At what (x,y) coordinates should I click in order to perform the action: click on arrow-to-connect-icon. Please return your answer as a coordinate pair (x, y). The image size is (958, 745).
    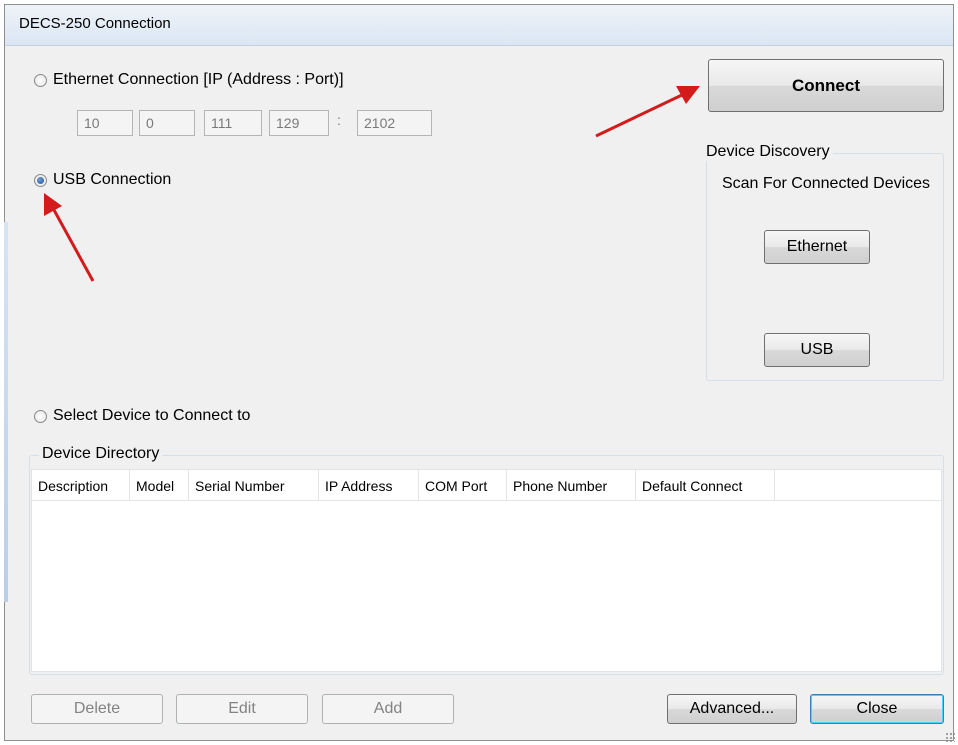
    Looking at the image, I should click on (640, 115).